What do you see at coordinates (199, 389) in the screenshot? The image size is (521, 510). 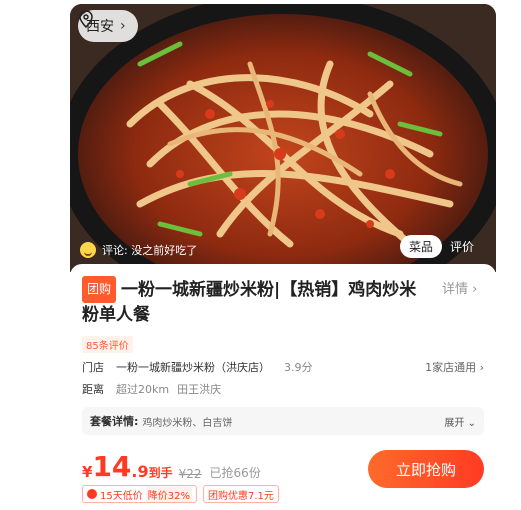 I see `area-name: 田王洪庆` at bounding box center [199, 389].